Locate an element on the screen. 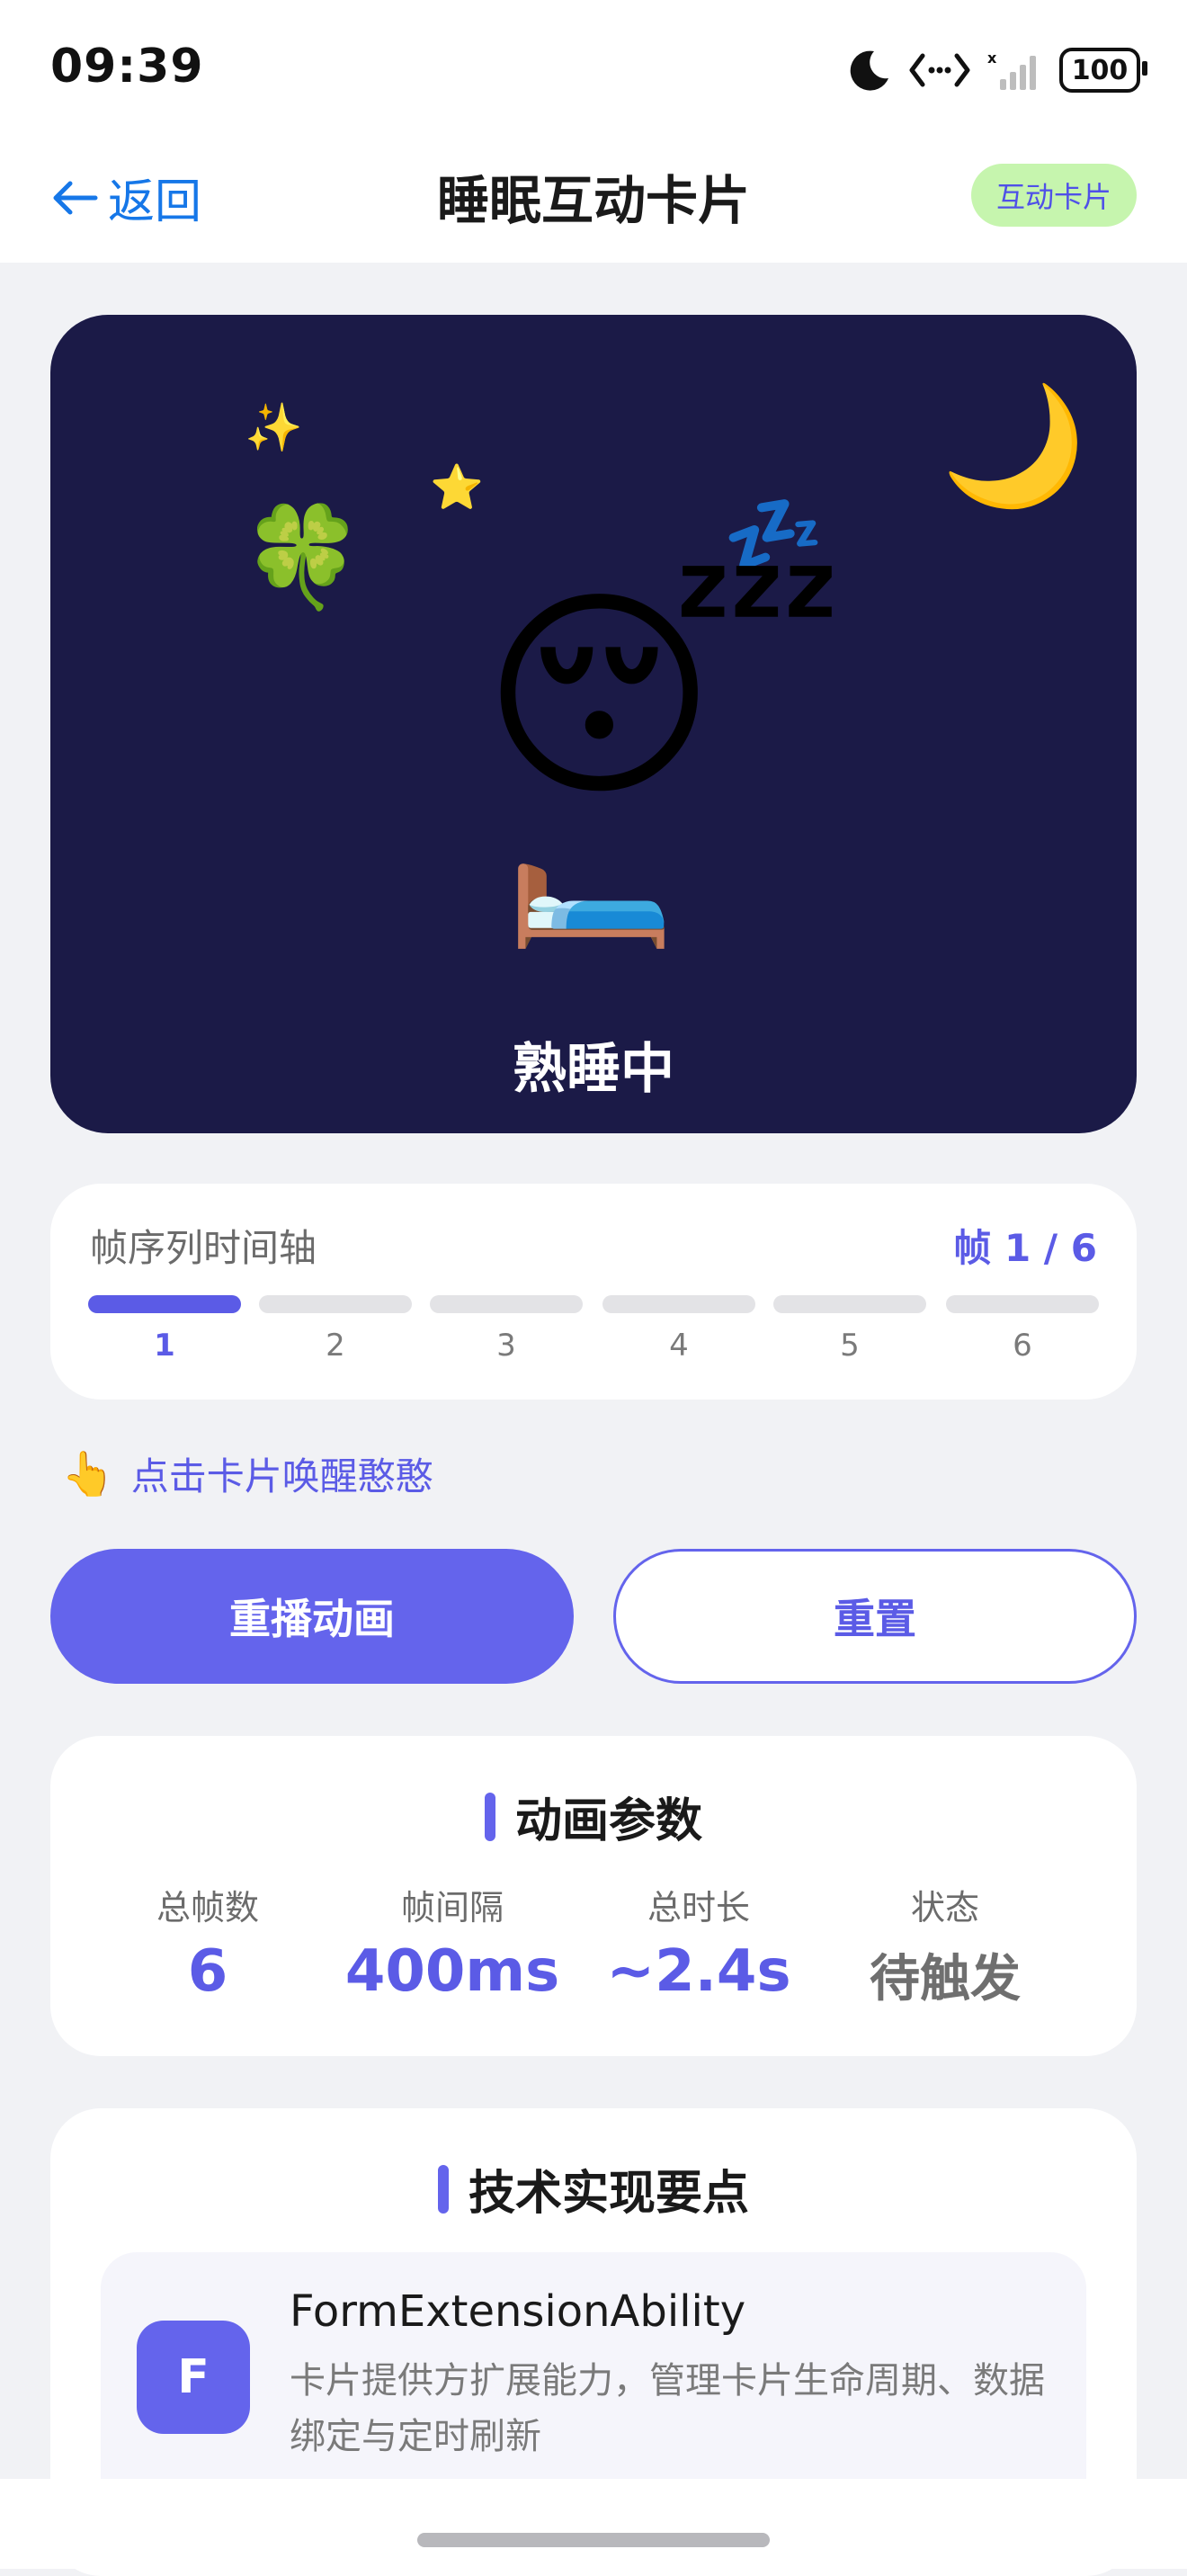  frame-number: 1 is located at coordinates (164, 1346).